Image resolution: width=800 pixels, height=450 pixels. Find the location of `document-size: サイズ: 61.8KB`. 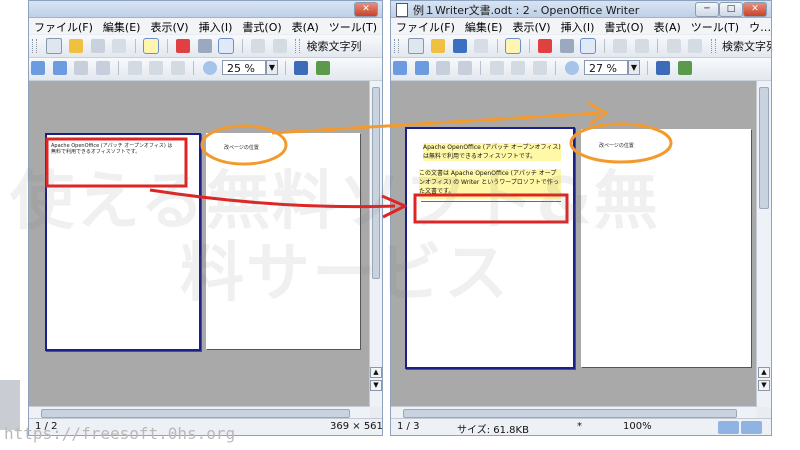

document-size: サイズ: 61.8KB is located at coordinates (493, 430).